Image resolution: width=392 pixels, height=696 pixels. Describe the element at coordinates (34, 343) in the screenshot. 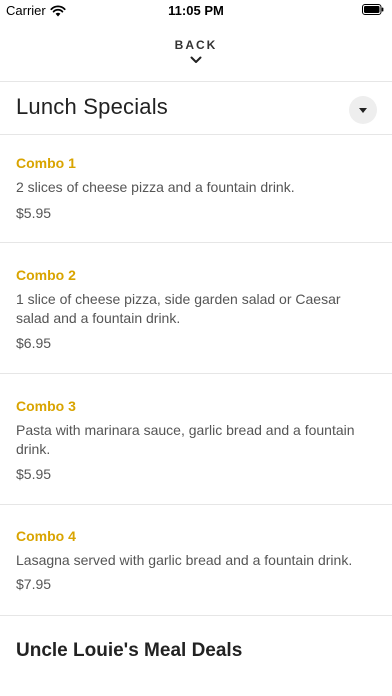

I see `item-price: $6.95` at that location.